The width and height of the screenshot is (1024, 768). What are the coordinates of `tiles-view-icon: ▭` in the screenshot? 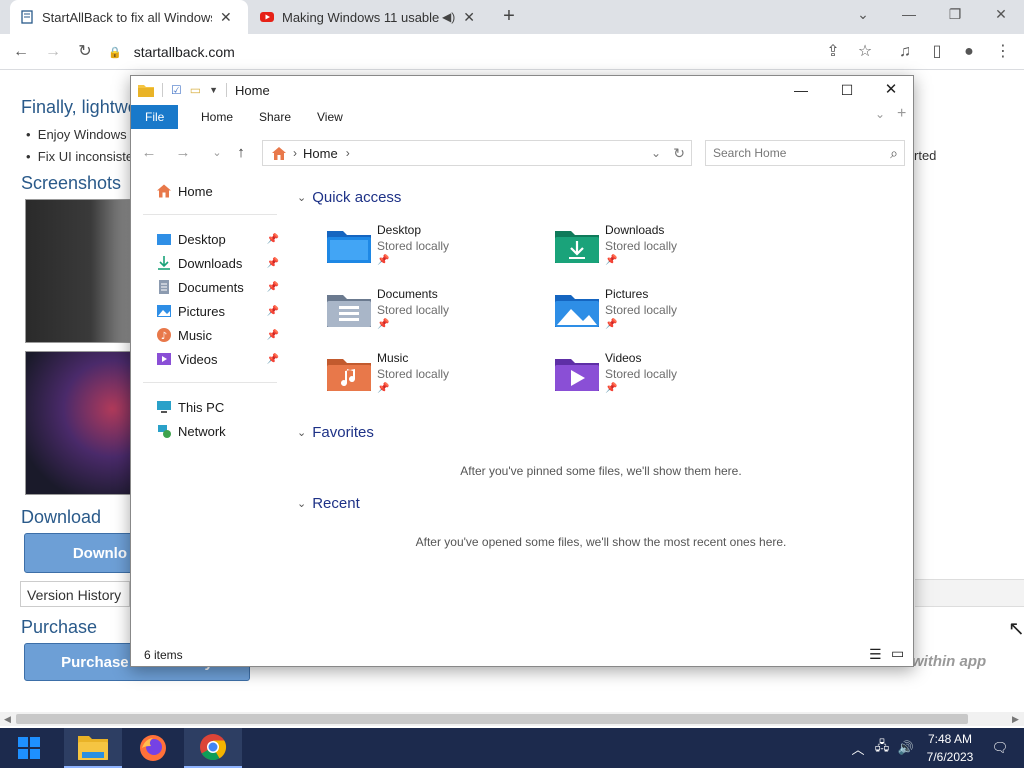 It's located at (897, 653).